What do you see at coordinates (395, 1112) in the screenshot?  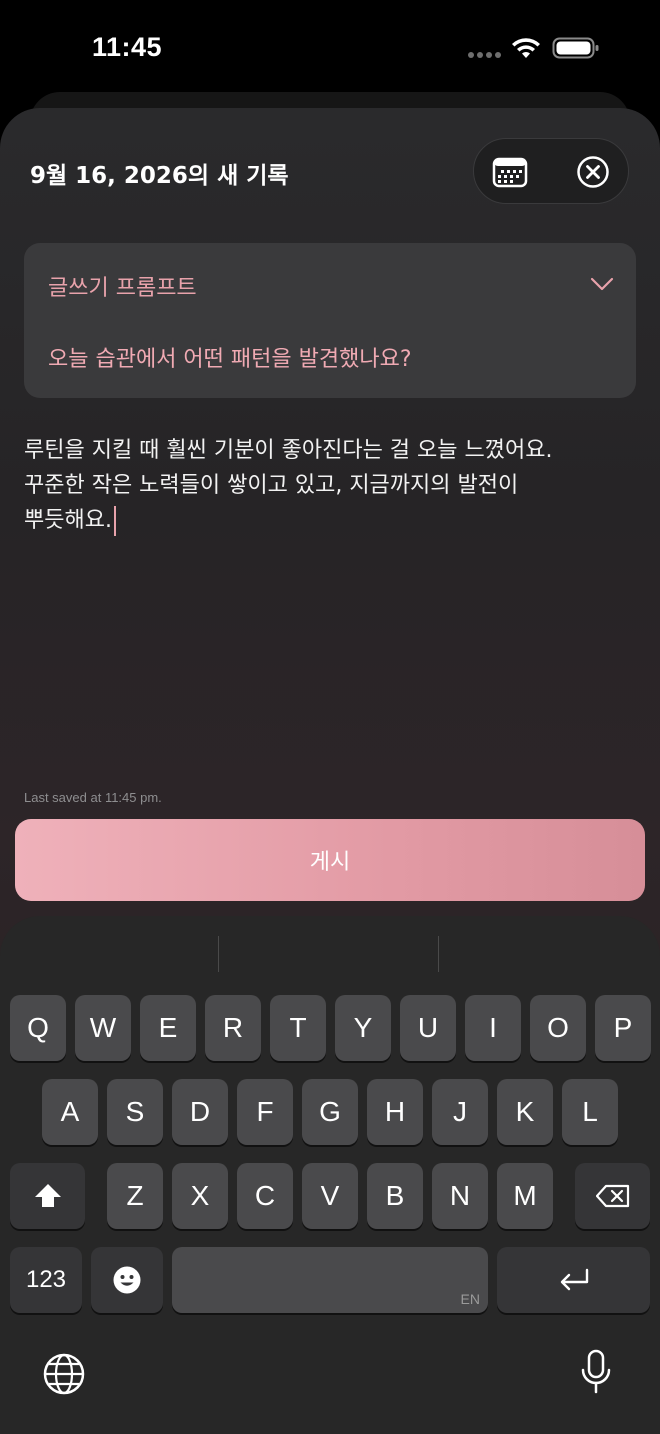 I see `key-h: H` at bounding box center [395, 1112].